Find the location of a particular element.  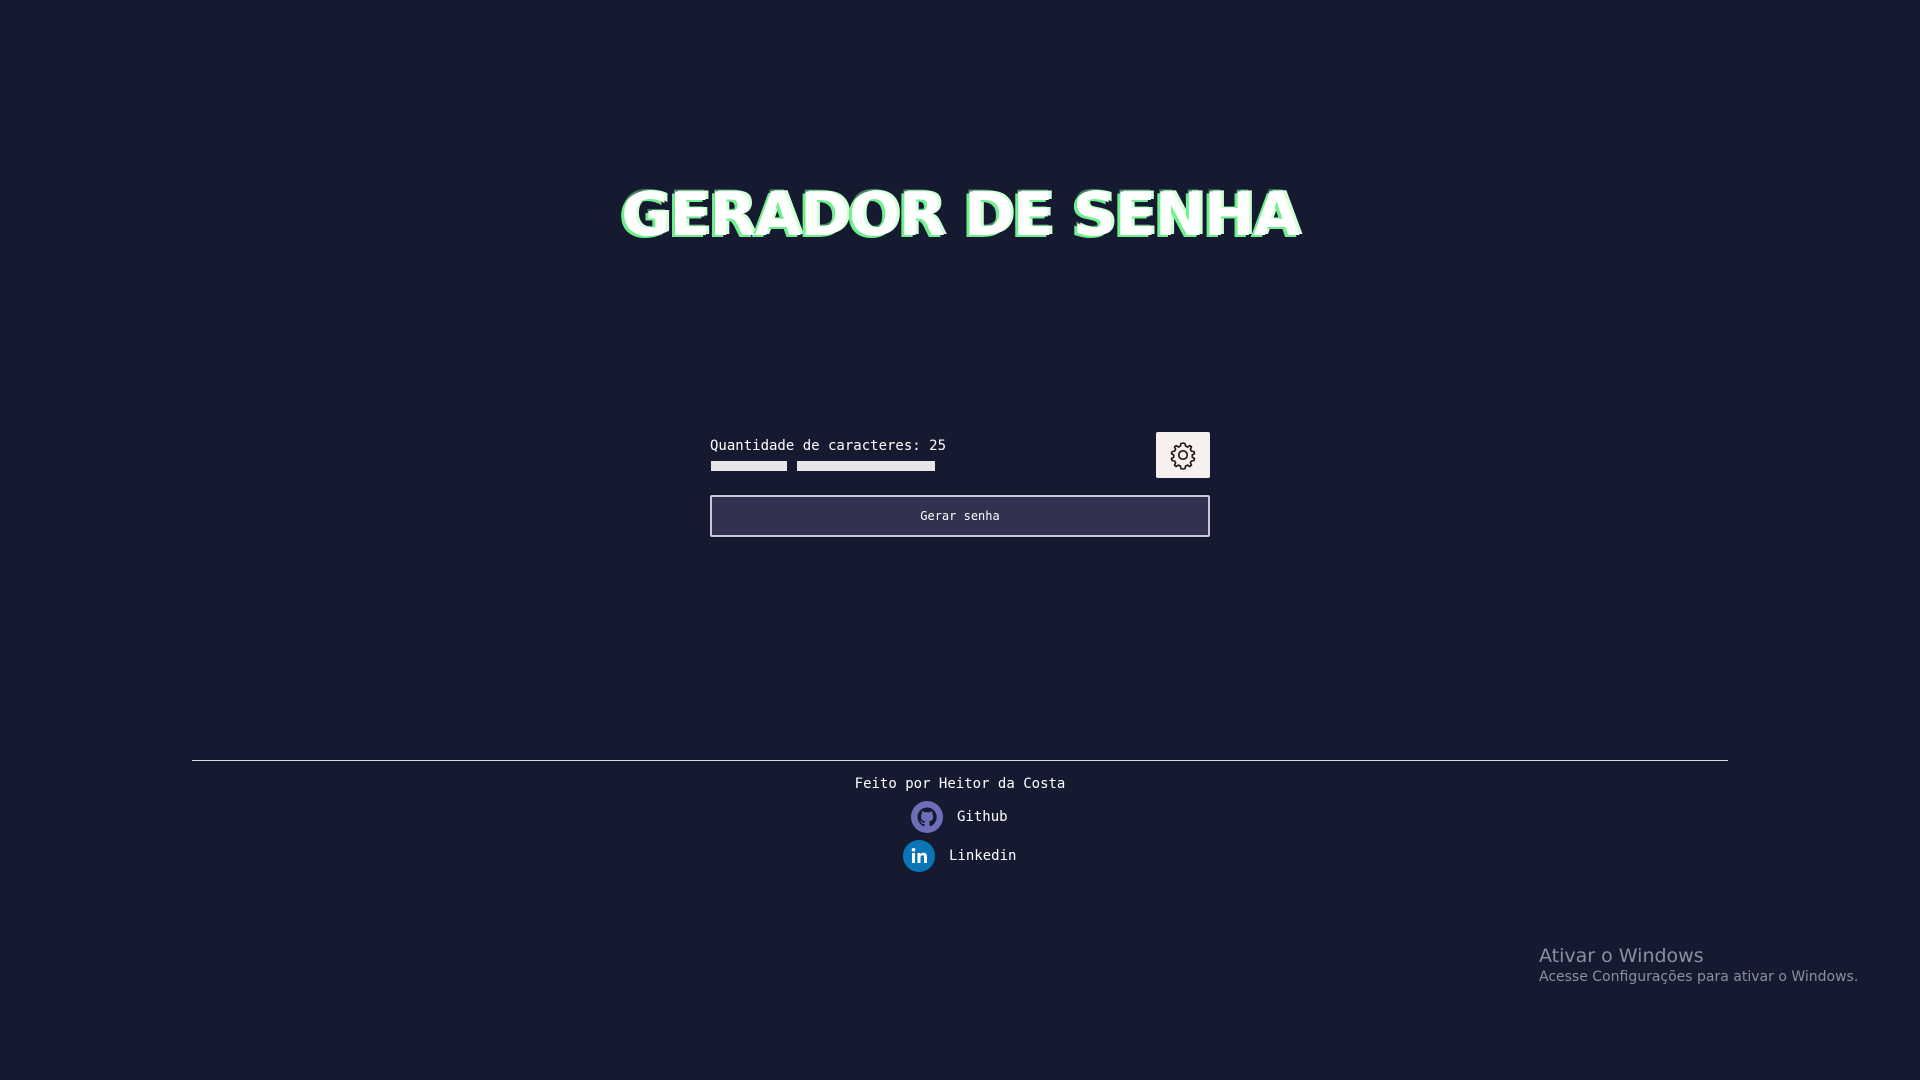

length-slider is located at coordinates (823, 466).